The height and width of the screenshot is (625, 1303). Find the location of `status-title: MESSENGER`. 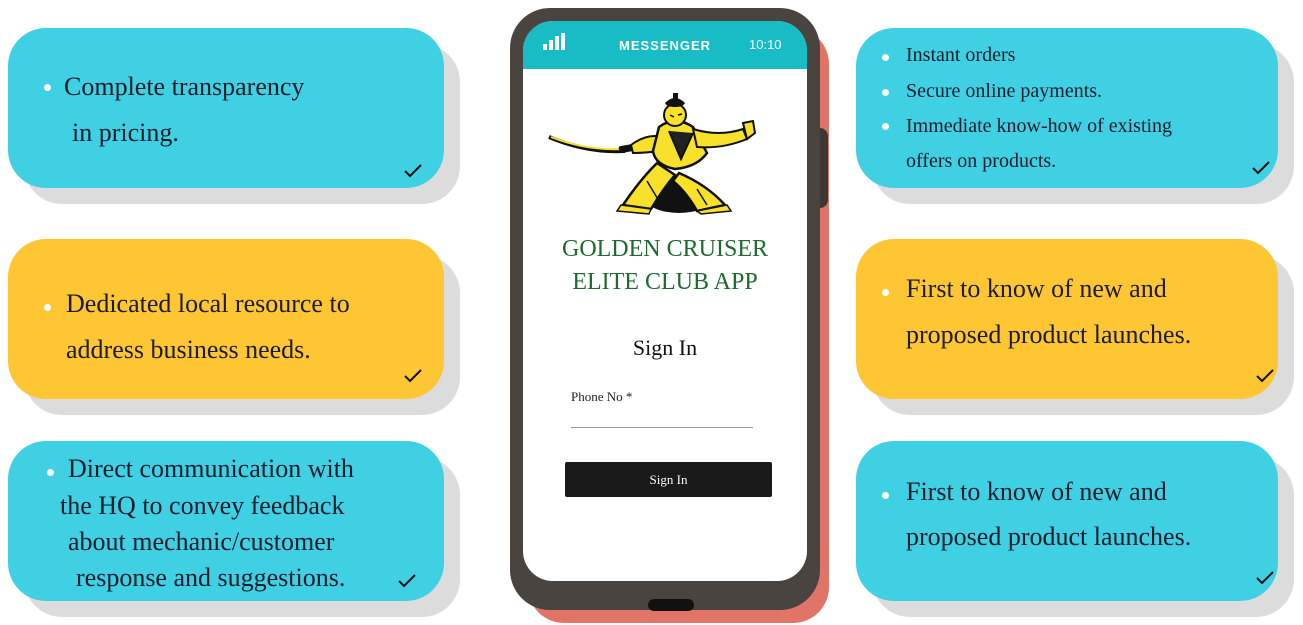

status-title: MESSENGER is located at coordinates (665, 45).